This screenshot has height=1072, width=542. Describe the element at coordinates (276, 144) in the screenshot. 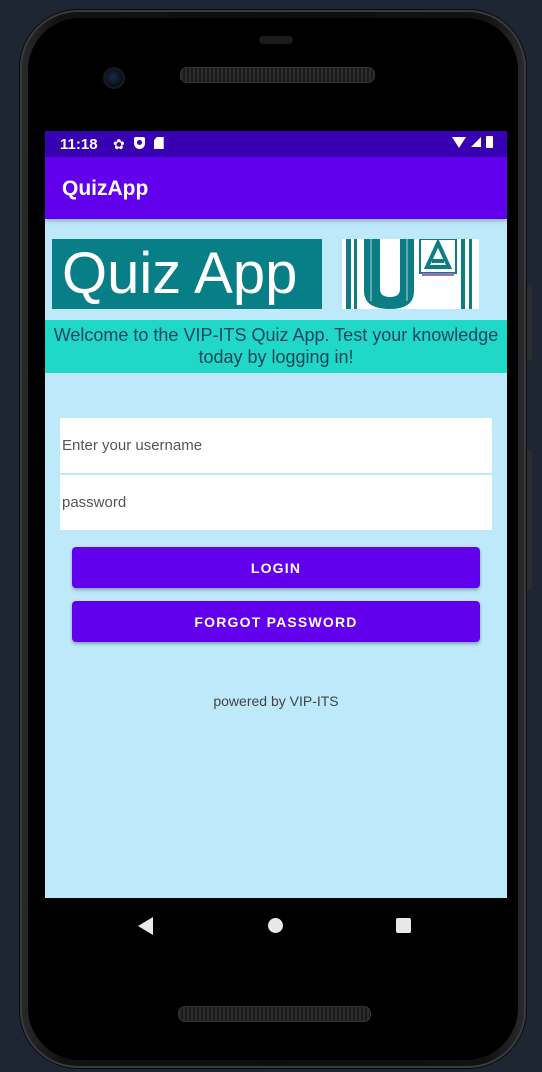

I see `status-bar: 11:18 ✿` at that location.